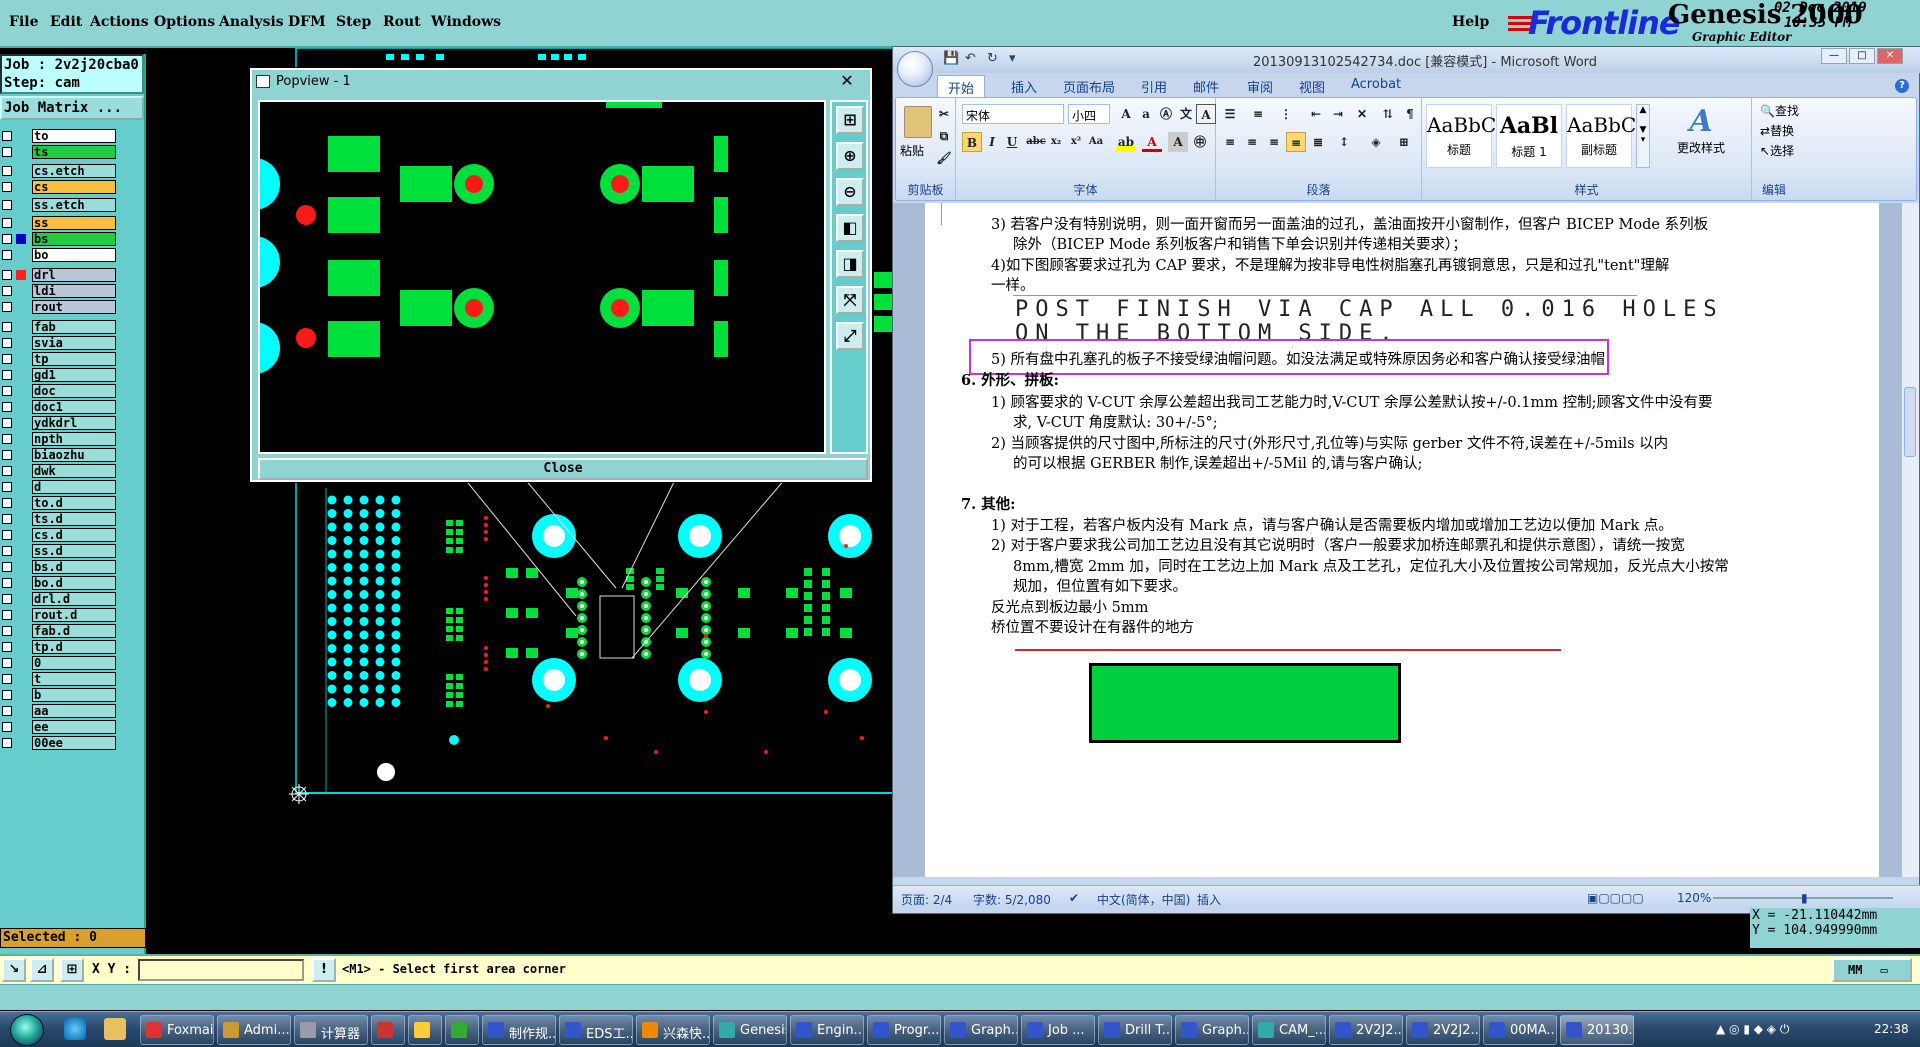  What do you see at coordinates (59, 391) in the screenshot?
I see `layer-row: doc` at bounding box center [59, 391].